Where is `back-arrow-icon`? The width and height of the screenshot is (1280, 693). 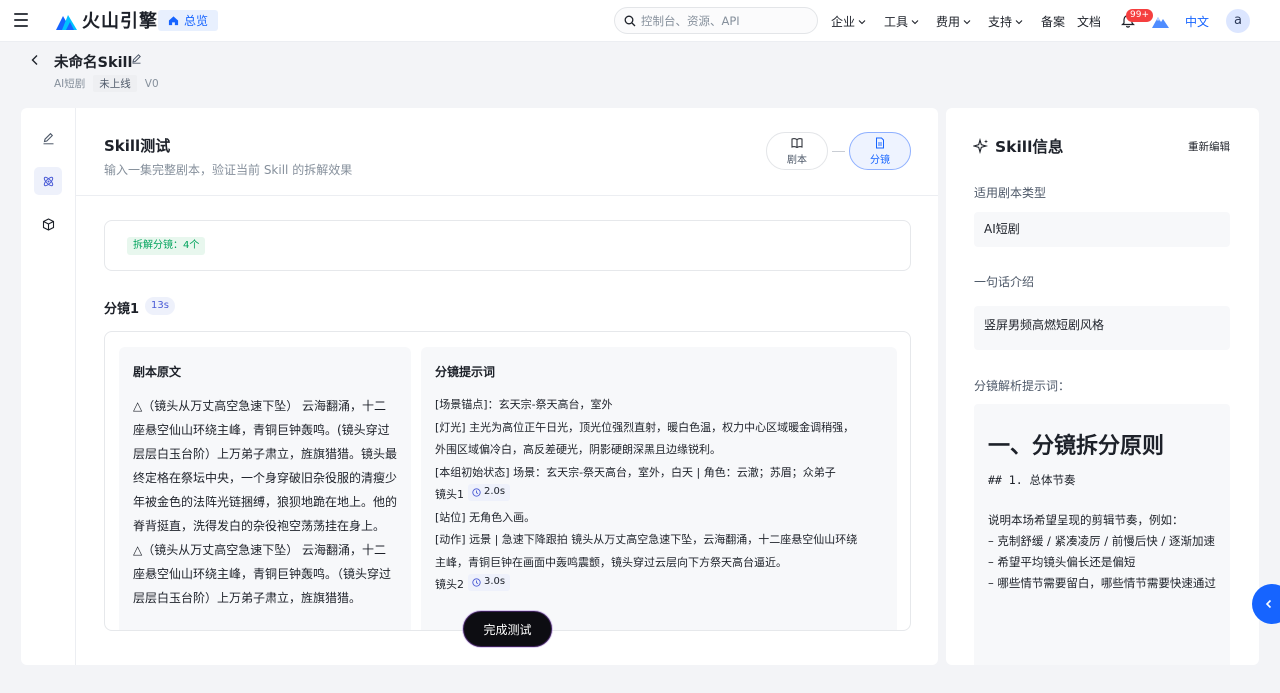
back-arrow-icon is located at coordinates (35, 60).